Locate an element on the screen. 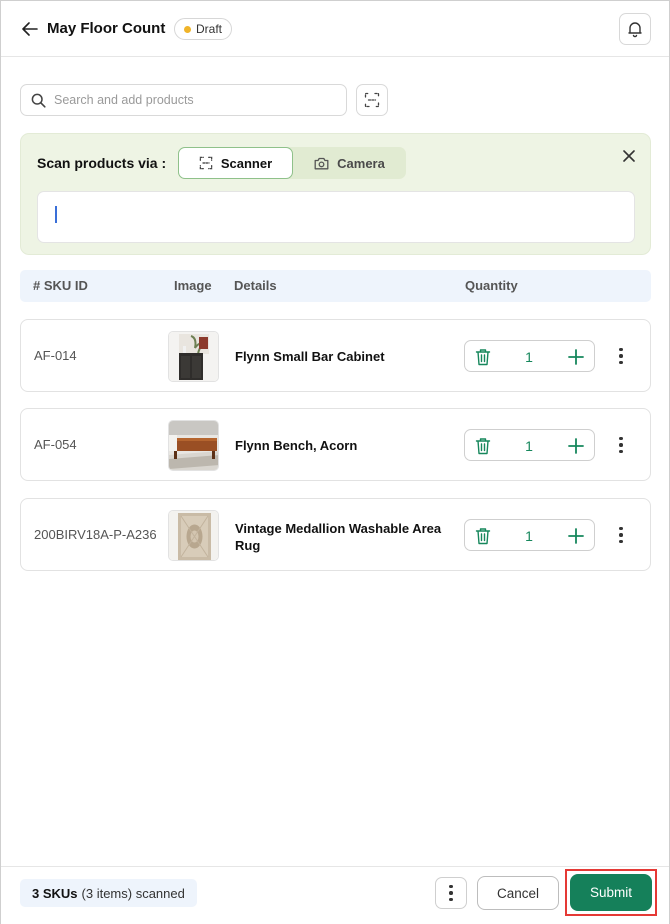 This screenshot has height=924, width=670. scan-mode-toggle: Scanner Camera is located at coordinates (292, 163).